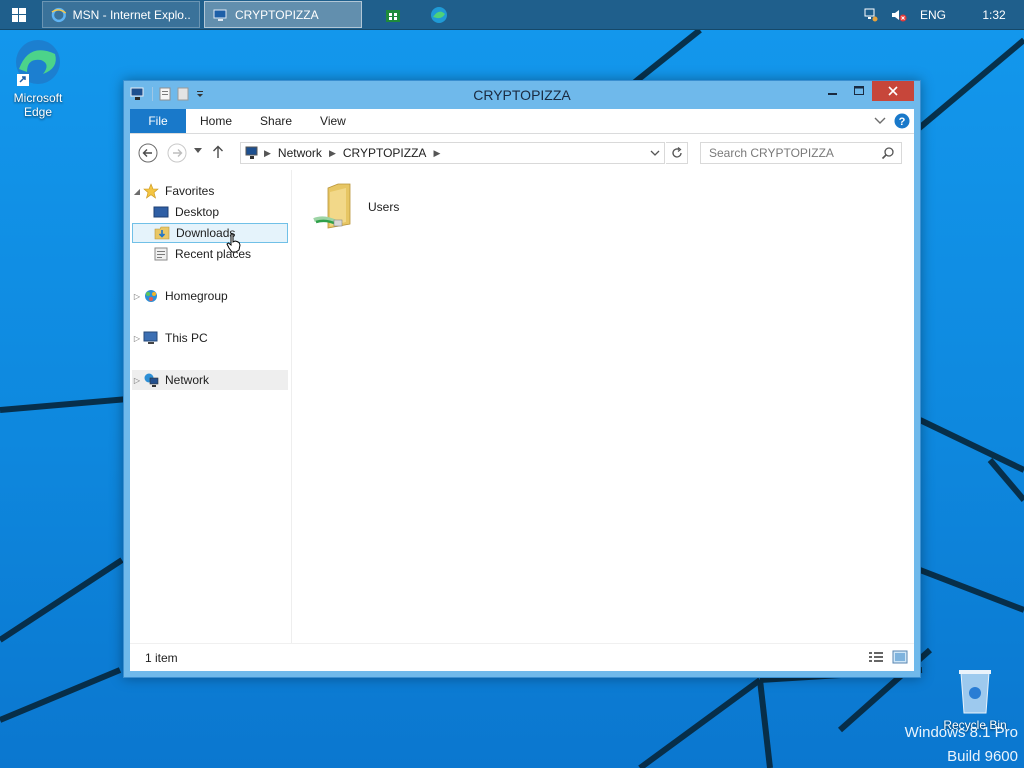  I want to click on search-box: Search CRYPTOPIZZA, so click(801, 153).